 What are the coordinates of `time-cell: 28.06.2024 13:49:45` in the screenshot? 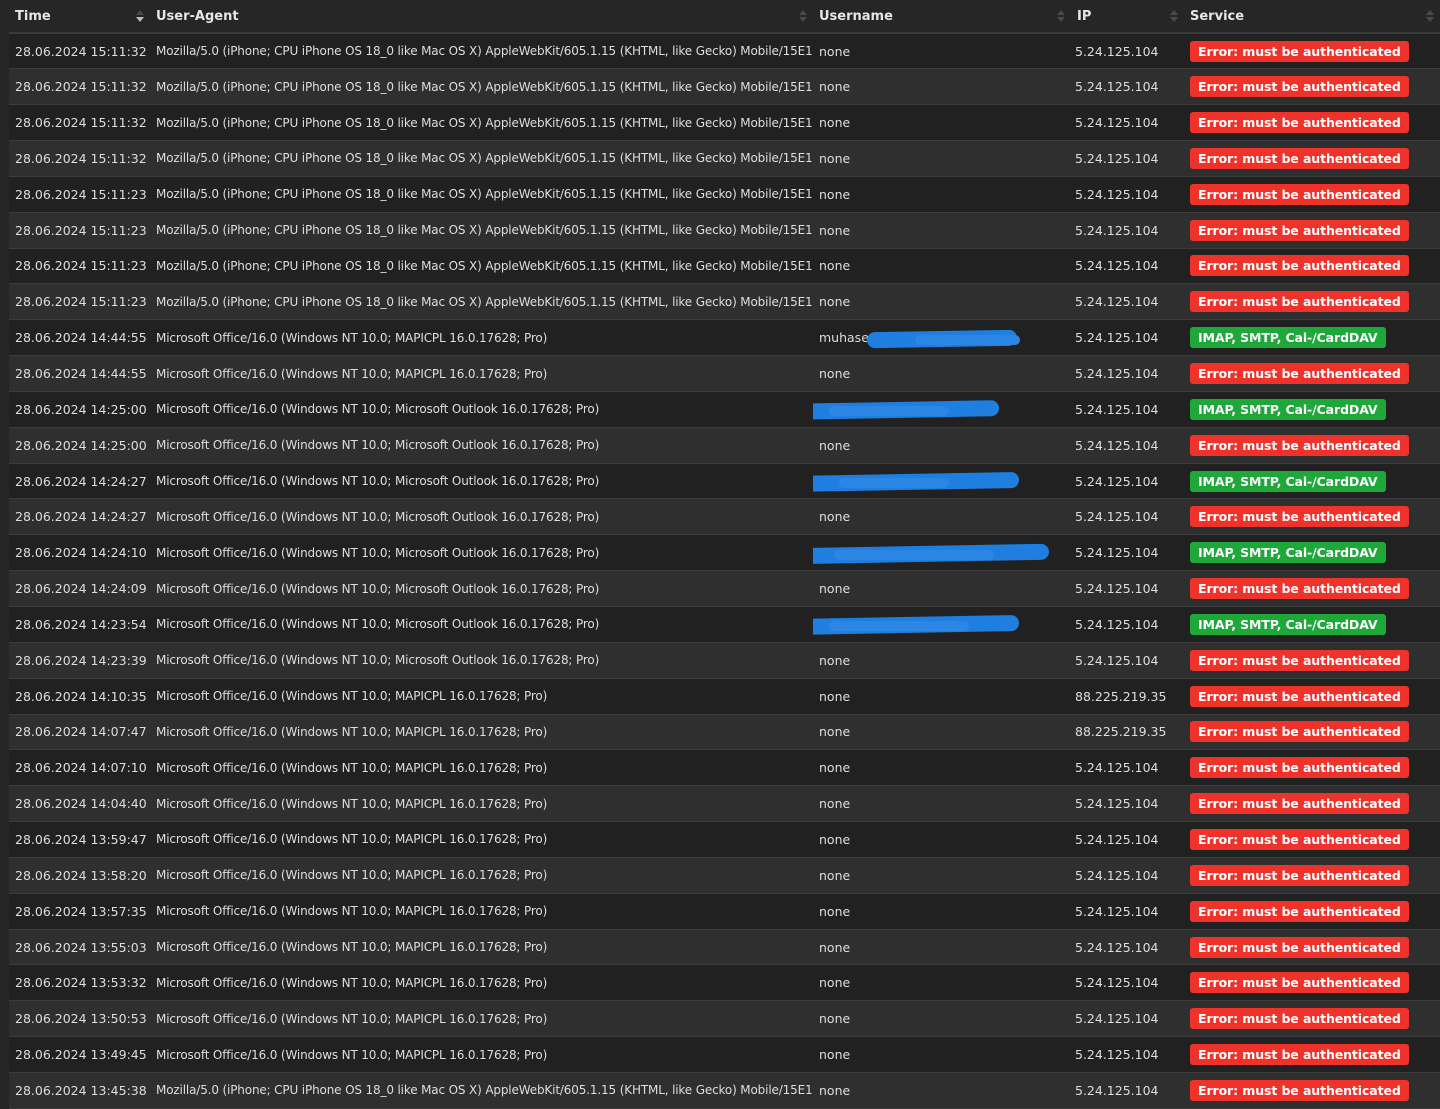 It's located at (79, 1054).